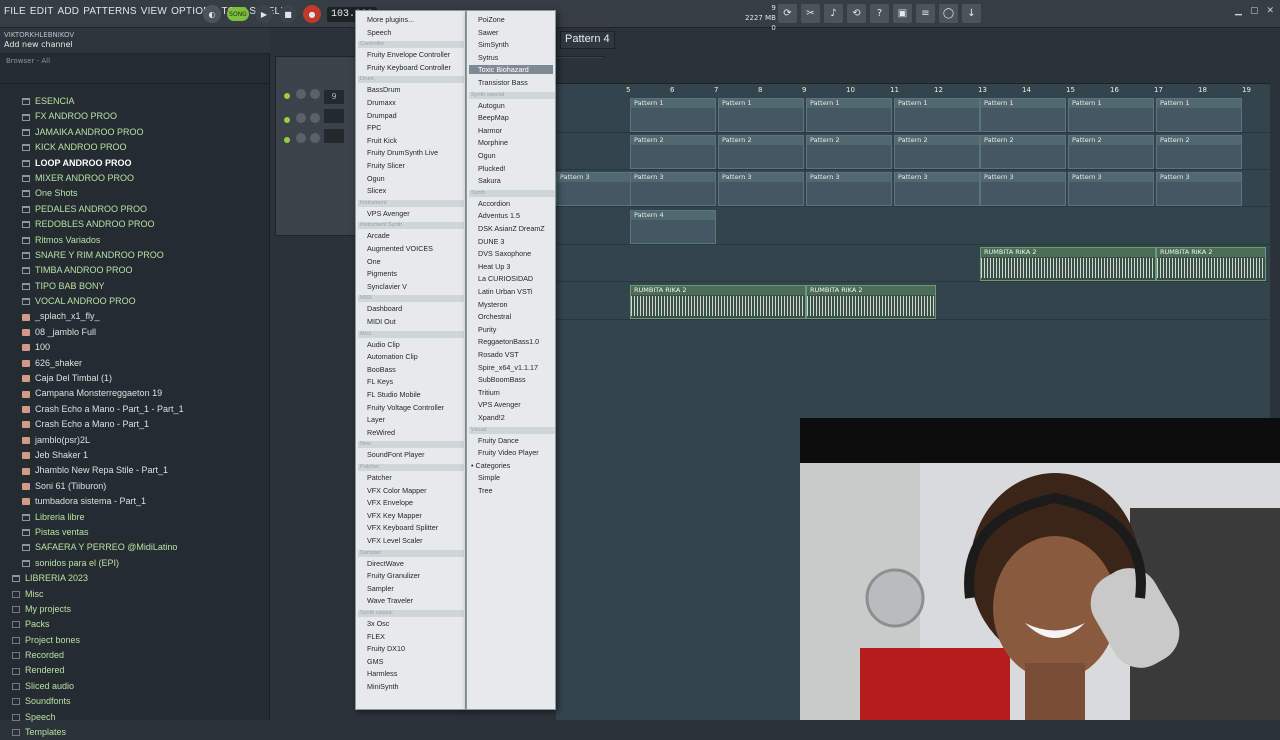 This screenshot has width=1280, height=740. What do you see at coordinates (334, 97) in the screenshot?
I see `mixer-track-number: 9` at bounding box center [334, 97].